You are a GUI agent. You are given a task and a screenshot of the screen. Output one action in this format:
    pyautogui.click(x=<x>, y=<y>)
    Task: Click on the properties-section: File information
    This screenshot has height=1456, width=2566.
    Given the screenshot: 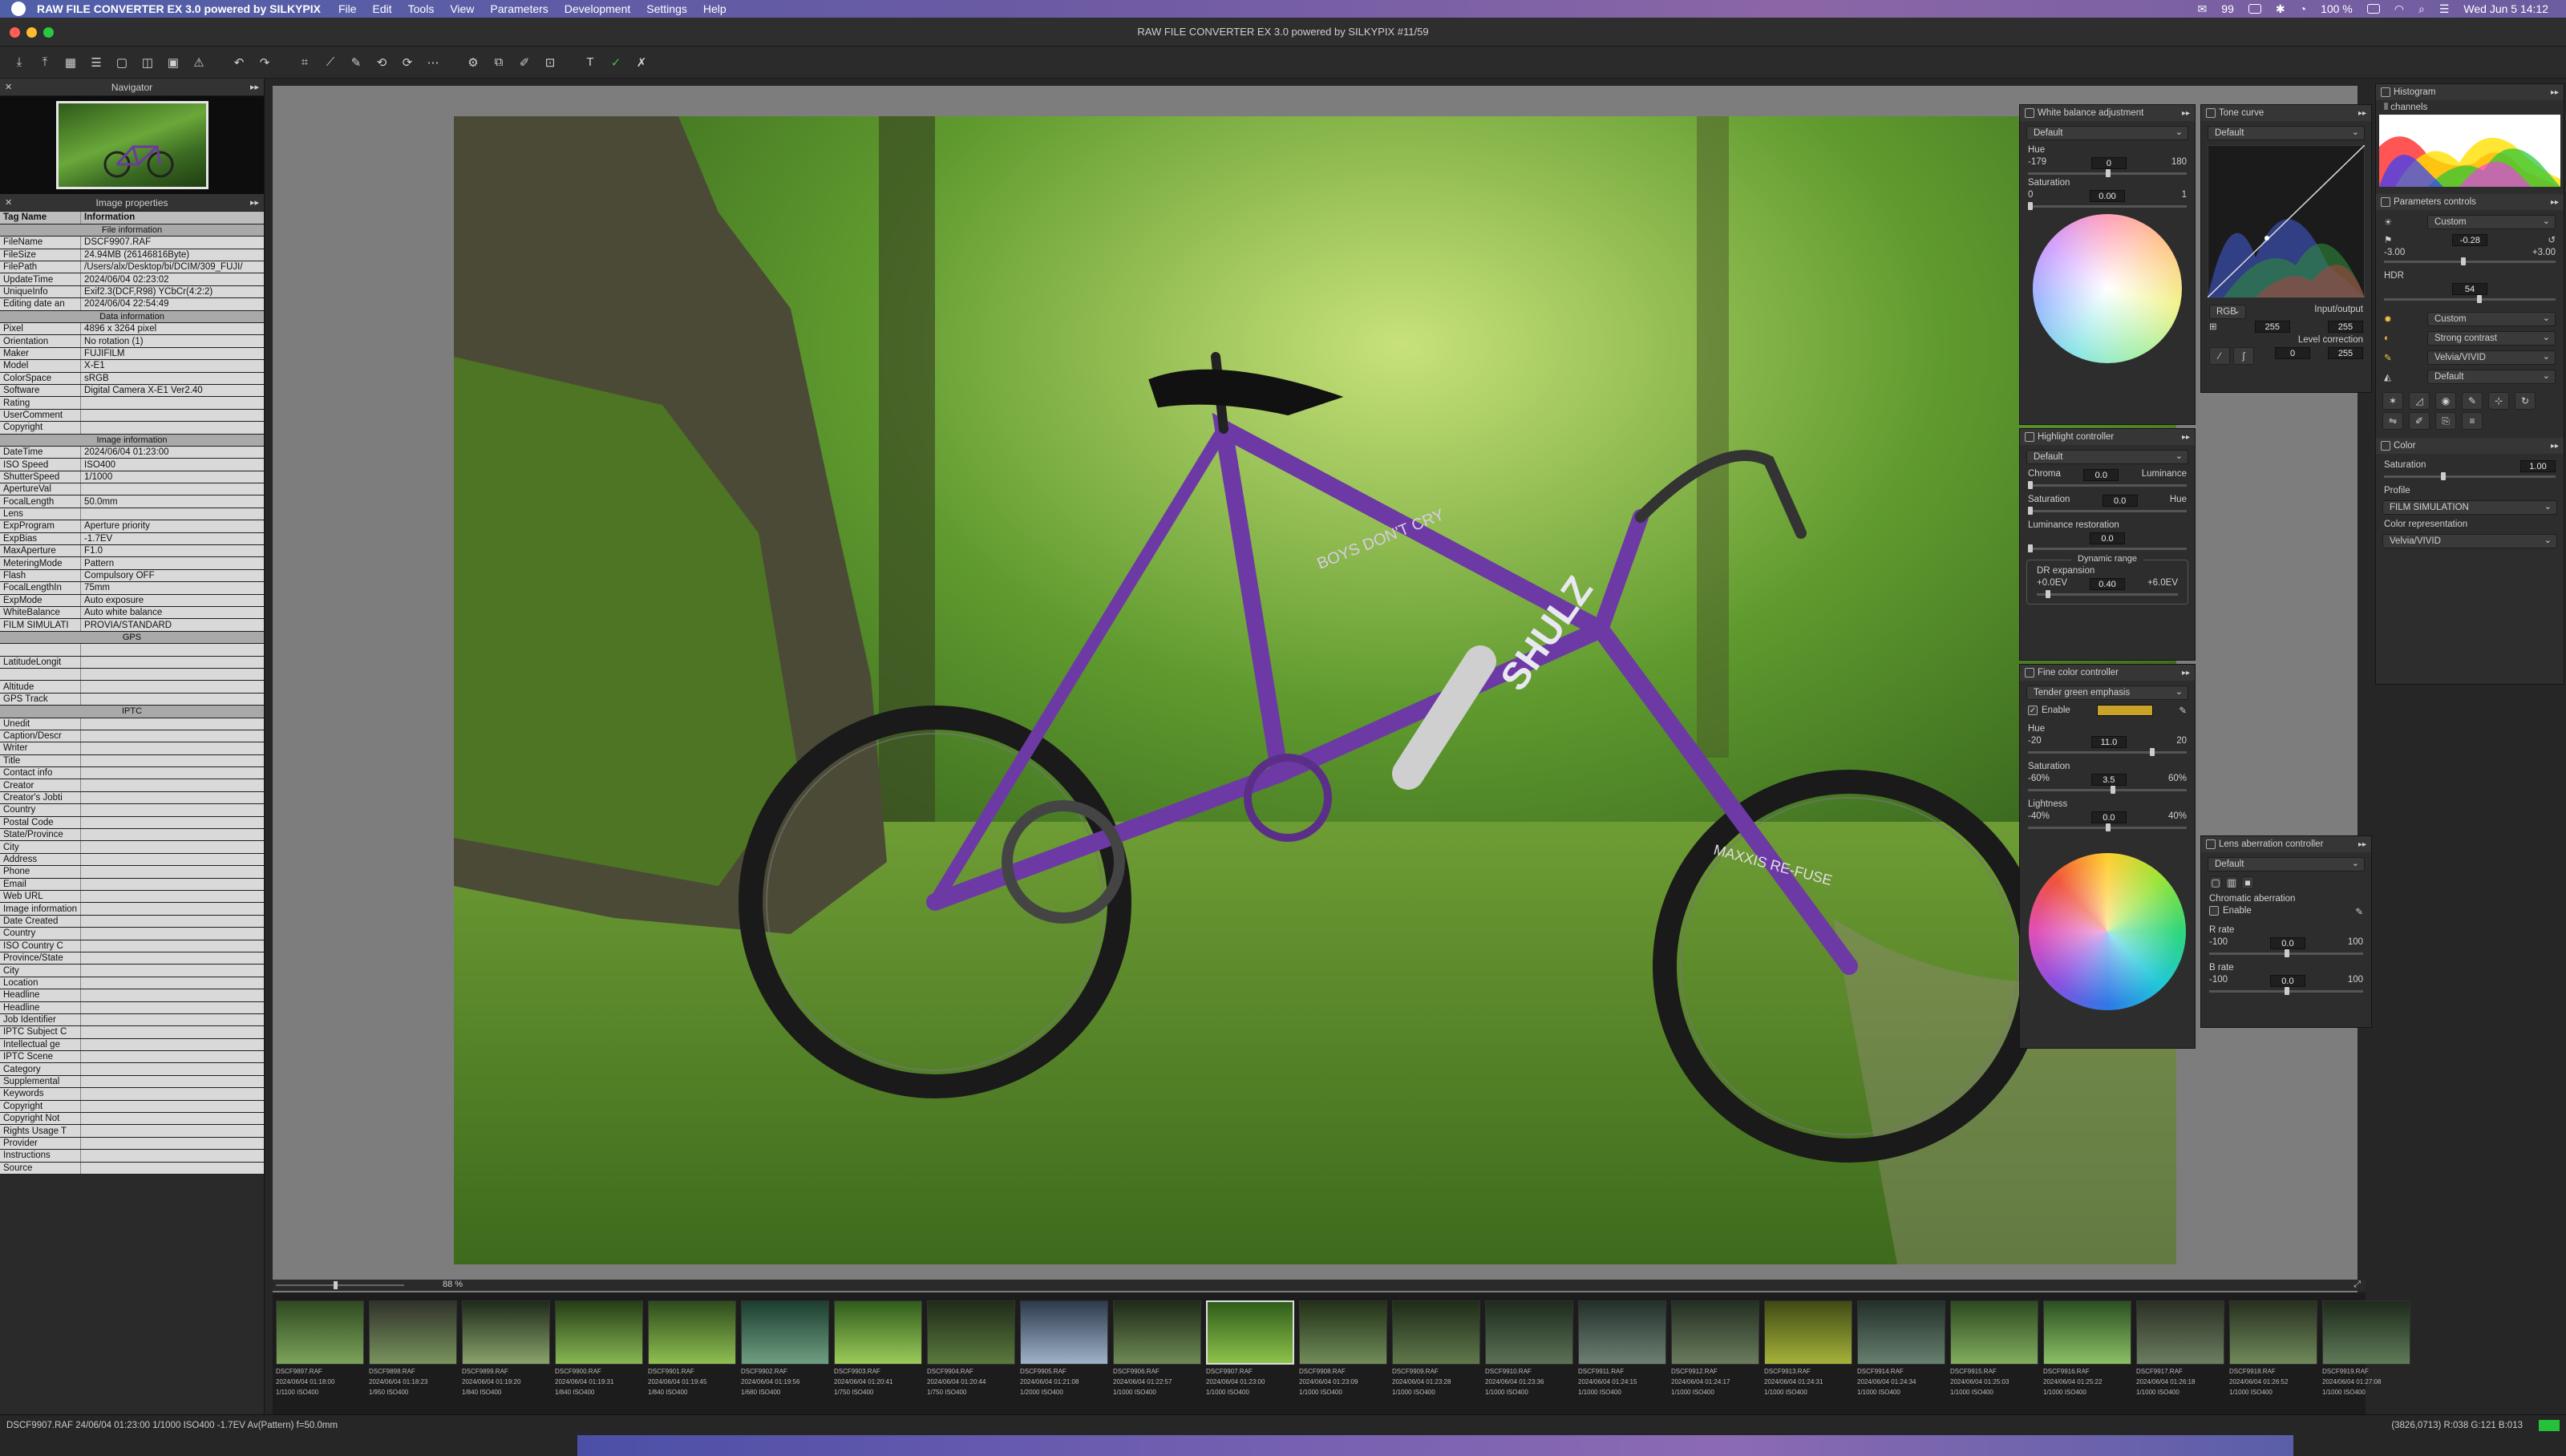 What is the action you would take?
    pyautogui.click(x=132, y=230)
    